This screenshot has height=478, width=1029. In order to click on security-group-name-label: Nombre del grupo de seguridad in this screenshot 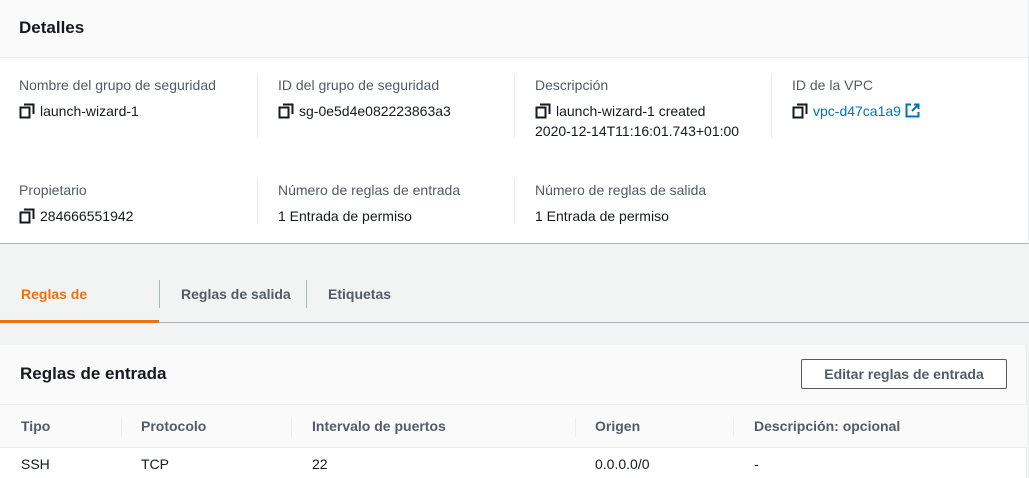, I will do `click(117, 85)`.